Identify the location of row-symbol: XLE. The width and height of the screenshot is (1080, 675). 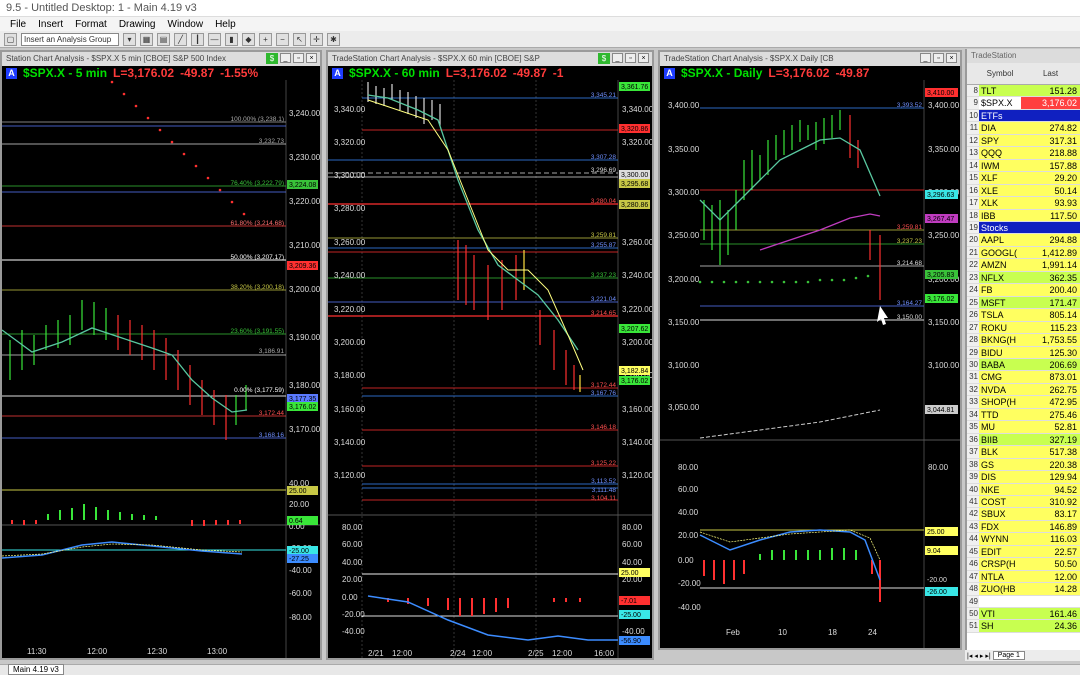
(1000, 190).